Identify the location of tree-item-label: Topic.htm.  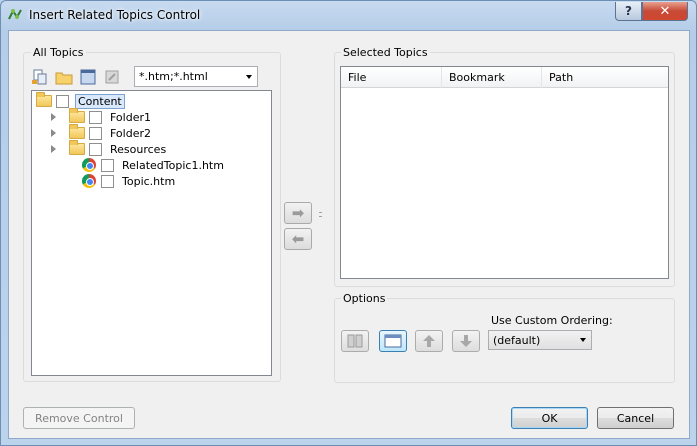
(149, 181).